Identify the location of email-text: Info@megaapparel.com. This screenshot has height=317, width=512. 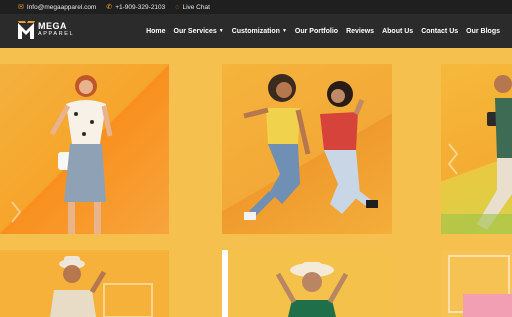
(61, 7).